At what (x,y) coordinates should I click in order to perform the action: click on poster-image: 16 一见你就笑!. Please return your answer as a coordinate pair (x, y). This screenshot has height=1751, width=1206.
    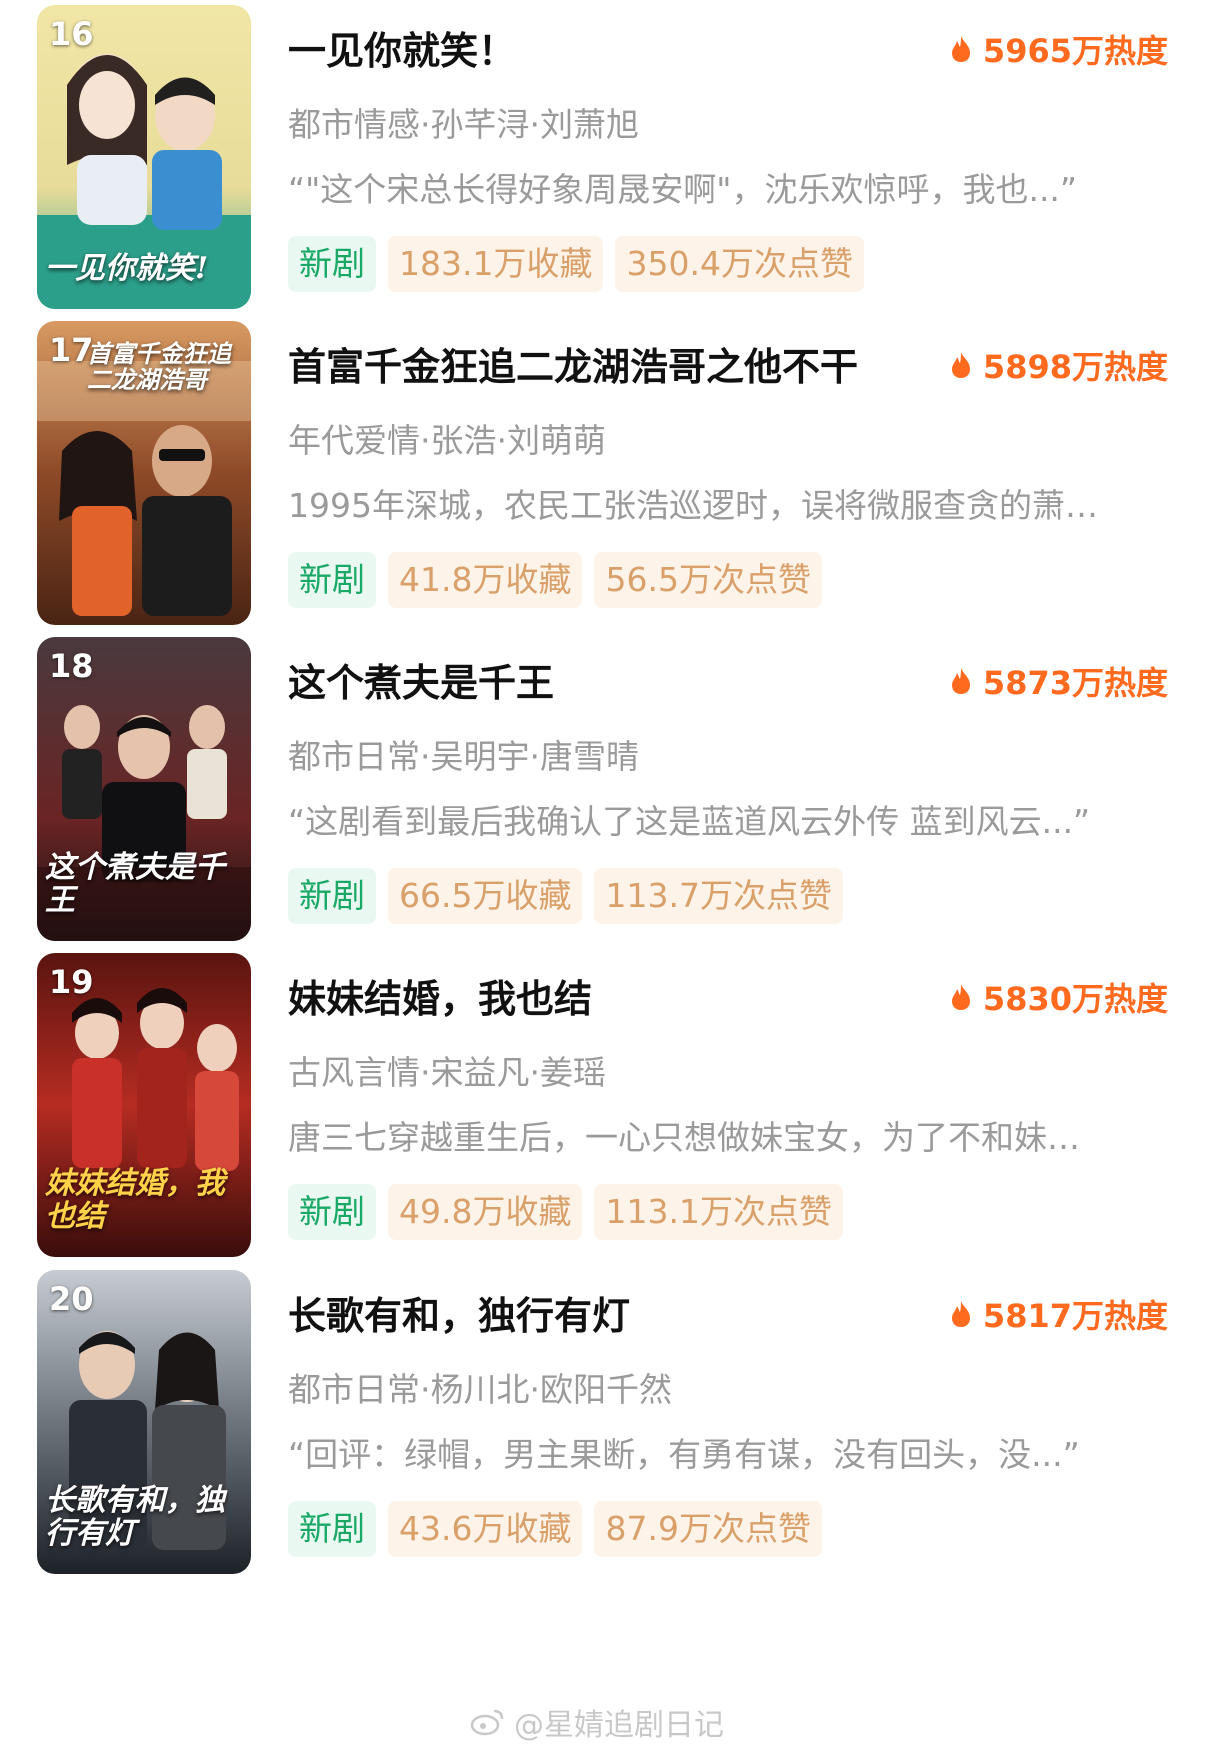
    Looking at the image, I should click on (144, 157).